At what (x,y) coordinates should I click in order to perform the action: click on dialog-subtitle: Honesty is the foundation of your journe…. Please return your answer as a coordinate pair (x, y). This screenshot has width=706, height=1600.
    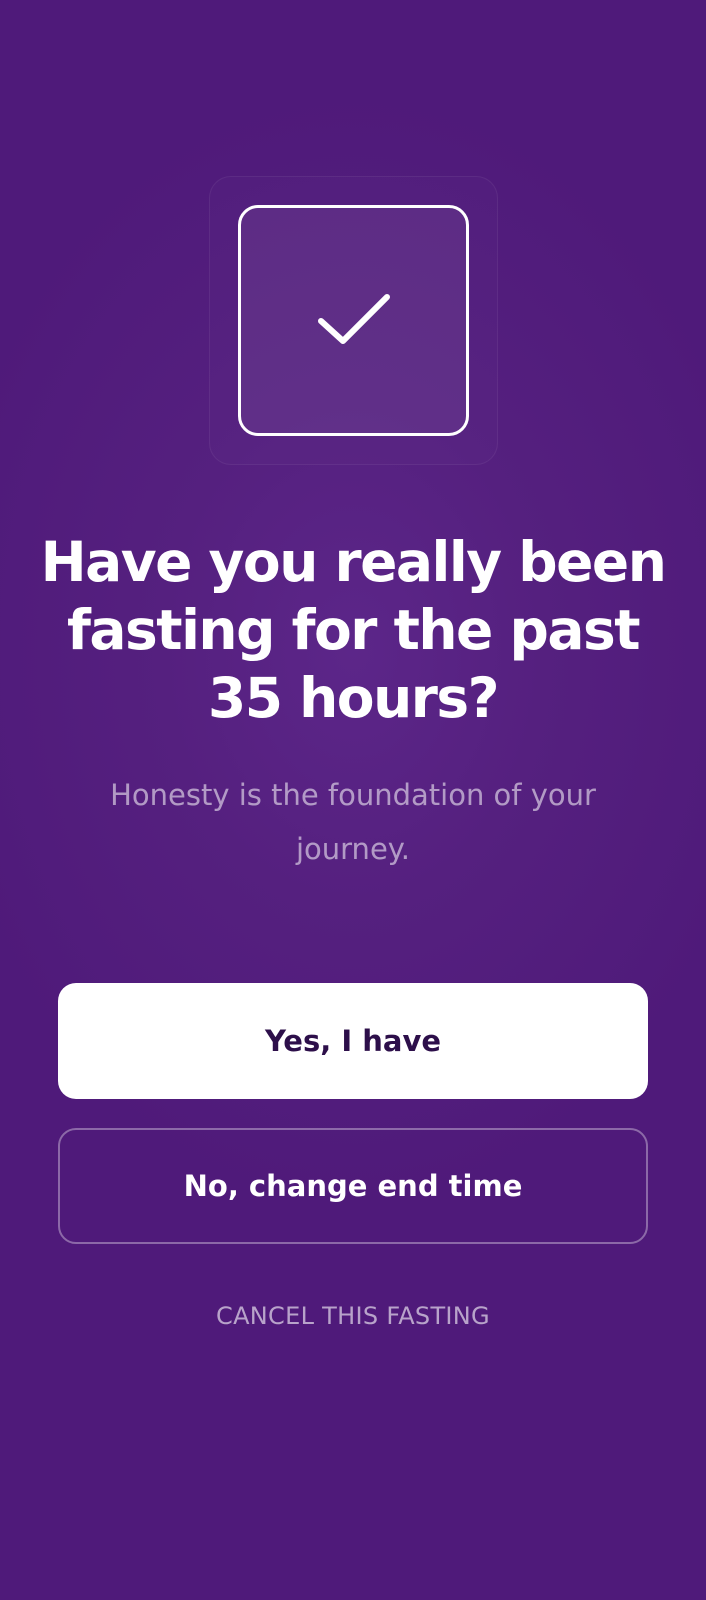
    Looking at the image, I should click on (353, 822).